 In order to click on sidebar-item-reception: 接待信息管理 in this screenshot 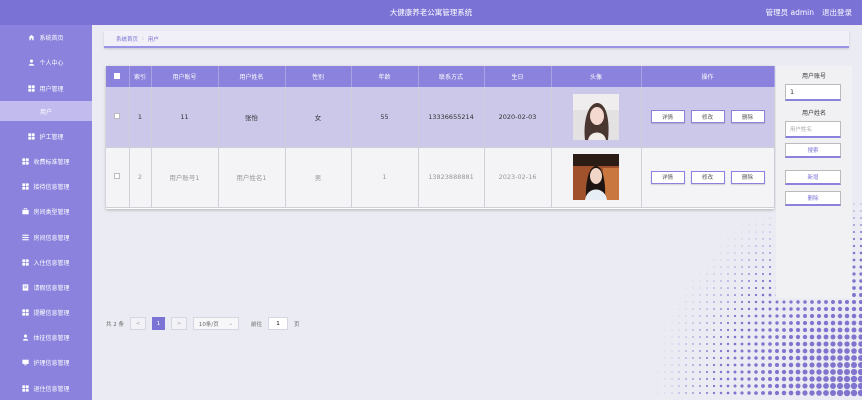, I will do `click(46, 186)`.